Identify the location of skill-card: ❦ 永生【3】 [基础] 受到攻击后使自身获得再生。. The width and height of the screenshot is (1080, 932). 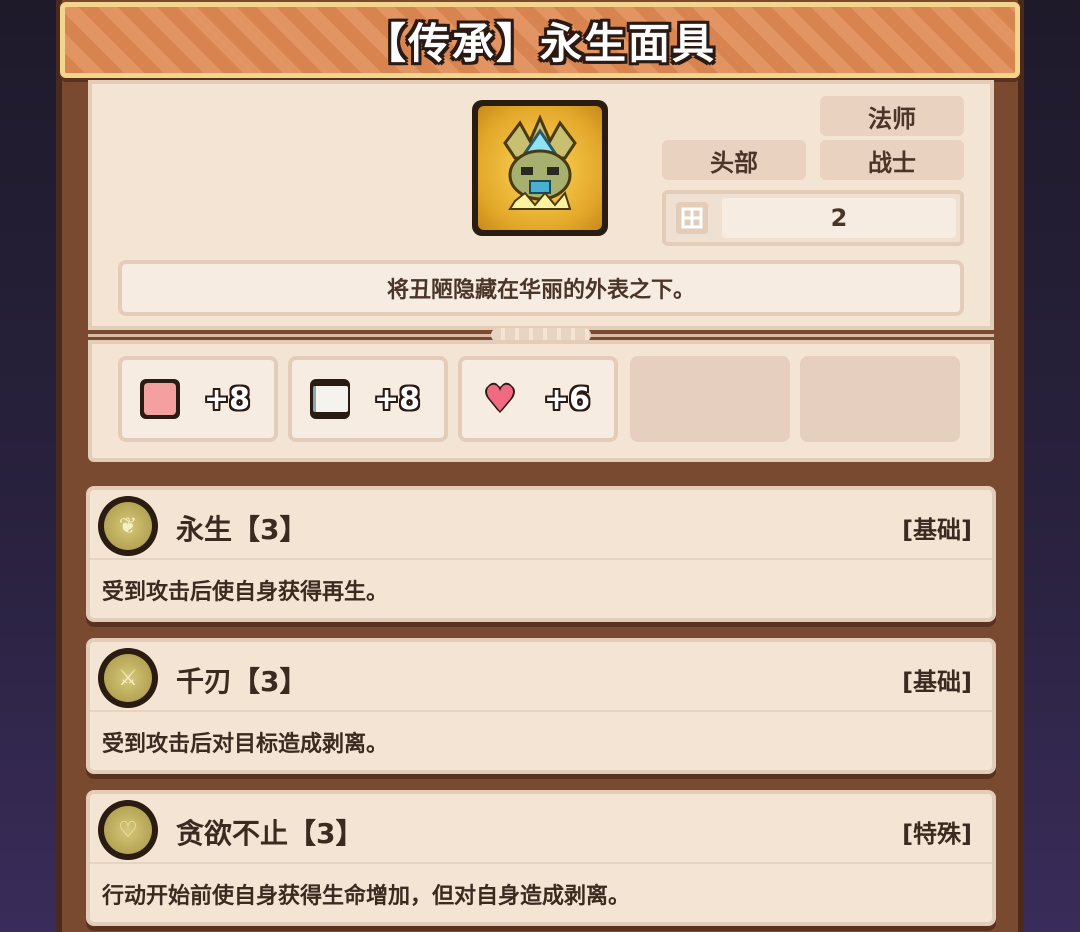
(541, 554).